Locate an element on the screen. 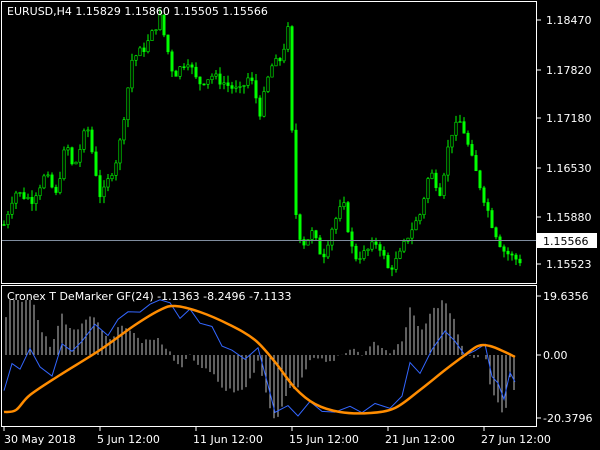 This screenshot has width=600, height=450. time-label: 11 Jun 12:00 is located at coordinates (228, 439).